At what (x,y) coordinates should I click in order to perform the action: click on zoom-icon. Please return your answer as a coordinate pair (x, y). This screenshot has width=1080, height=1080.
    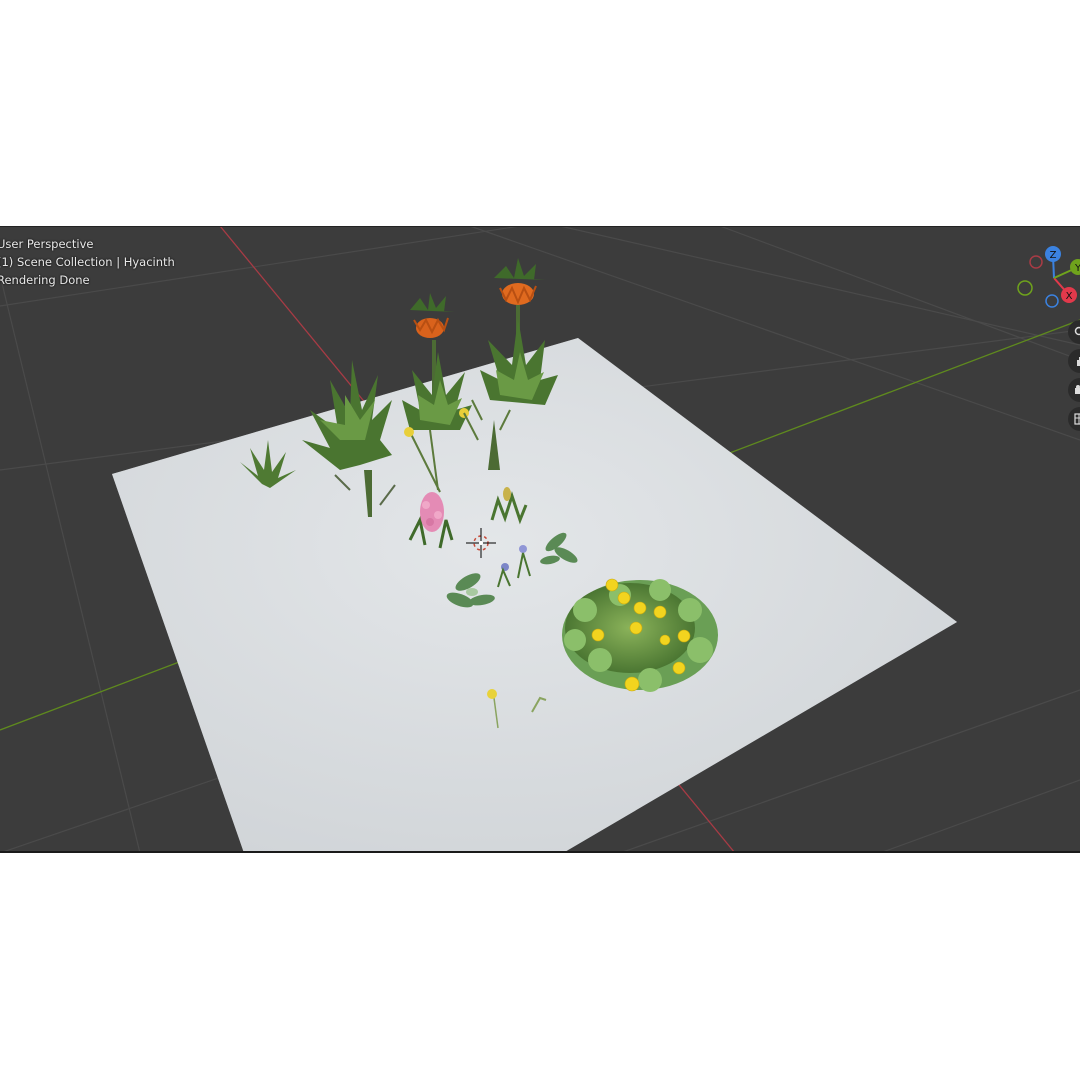
    Looking at the image, I should click on (1077, 331).